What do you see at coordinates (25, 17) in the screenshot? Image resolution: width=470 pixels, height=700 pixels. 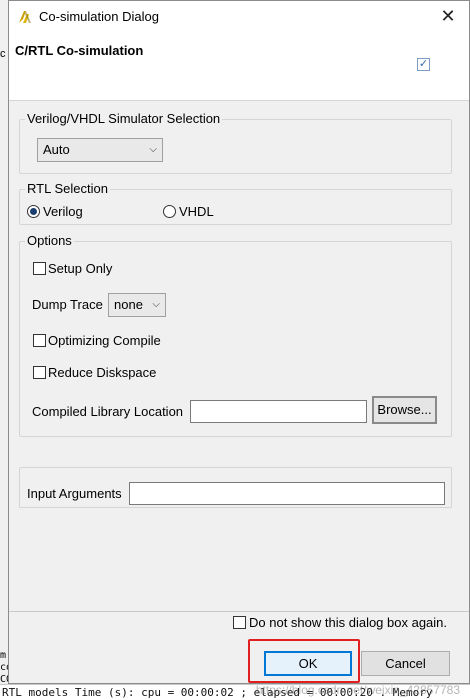 I see `vivado-hls-icon` at bounding box center [25, 17].